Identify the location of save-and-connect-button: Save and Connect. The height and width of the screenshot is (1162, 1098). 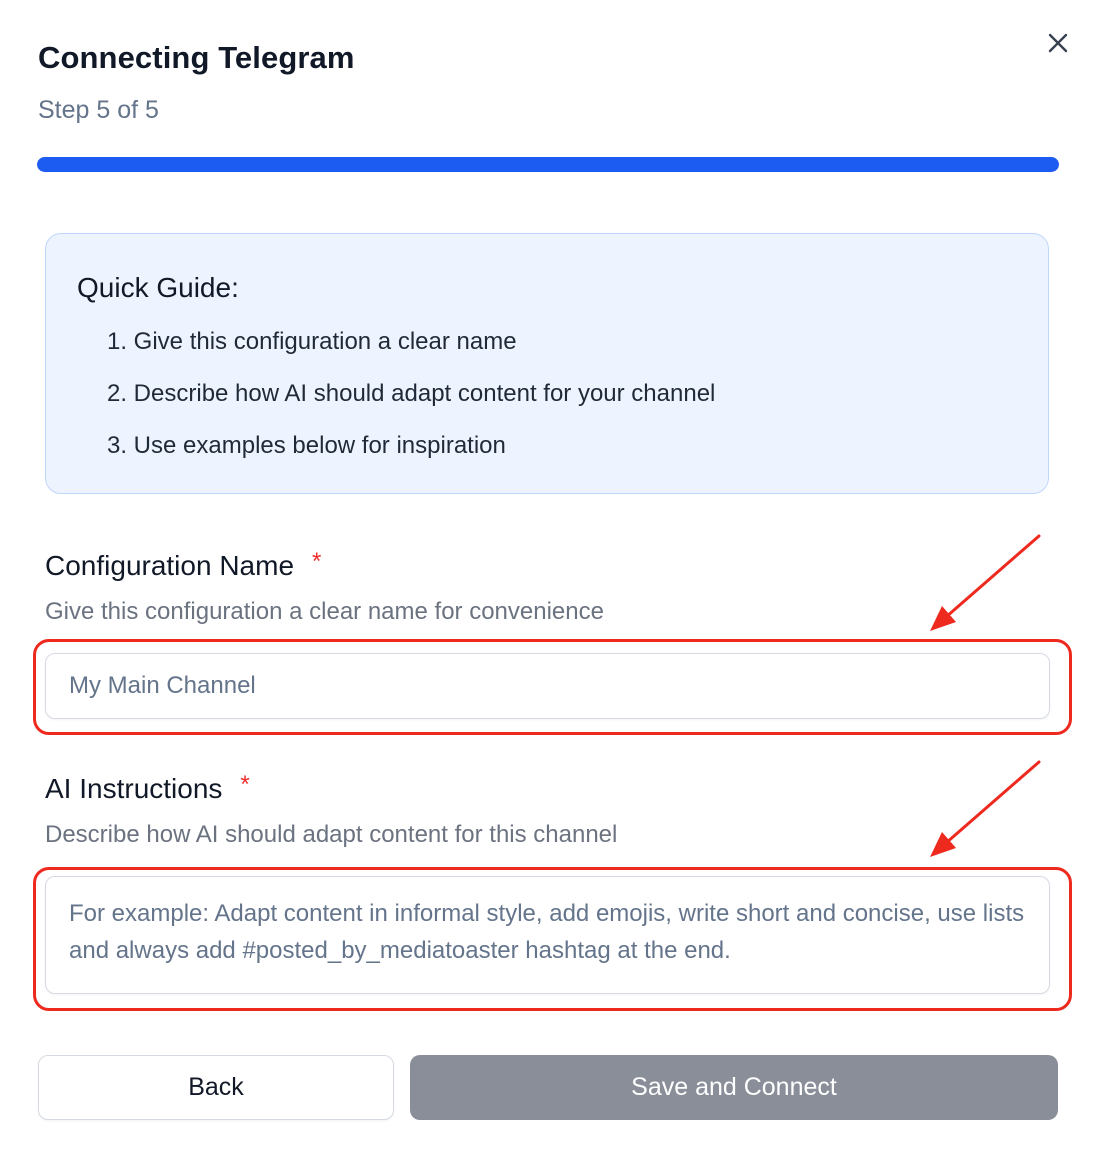
(734, 1087).